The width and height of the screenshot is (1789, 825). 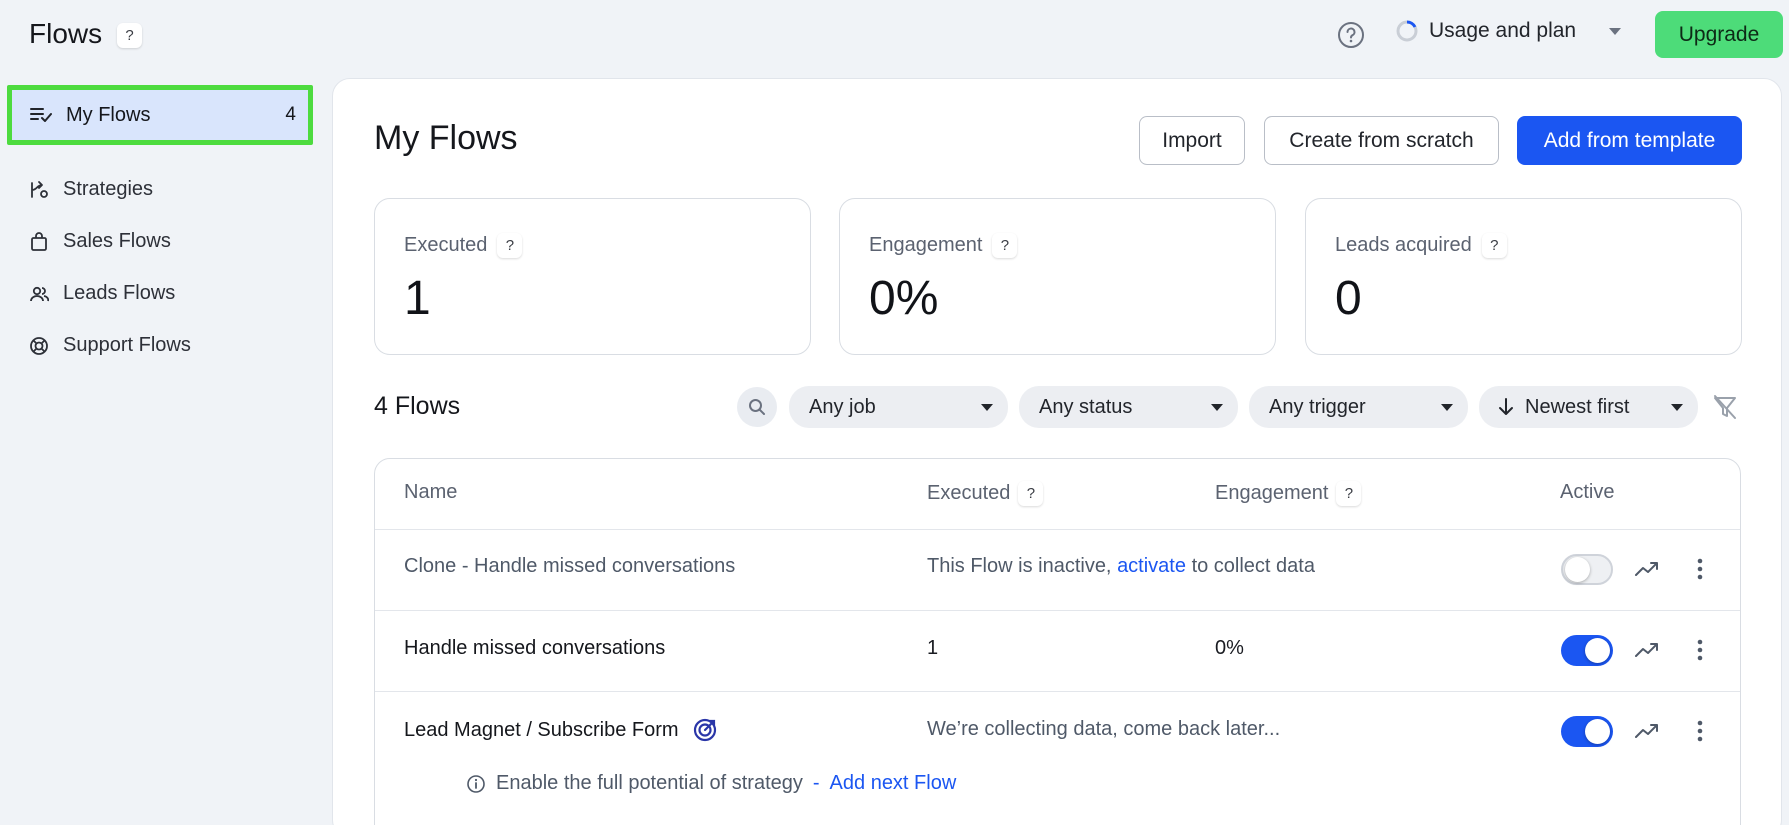 What do you see at coordinates (1506, 406) in the screenshot?
I see `arrow-down-icon` at bounding box center [1506, 406].